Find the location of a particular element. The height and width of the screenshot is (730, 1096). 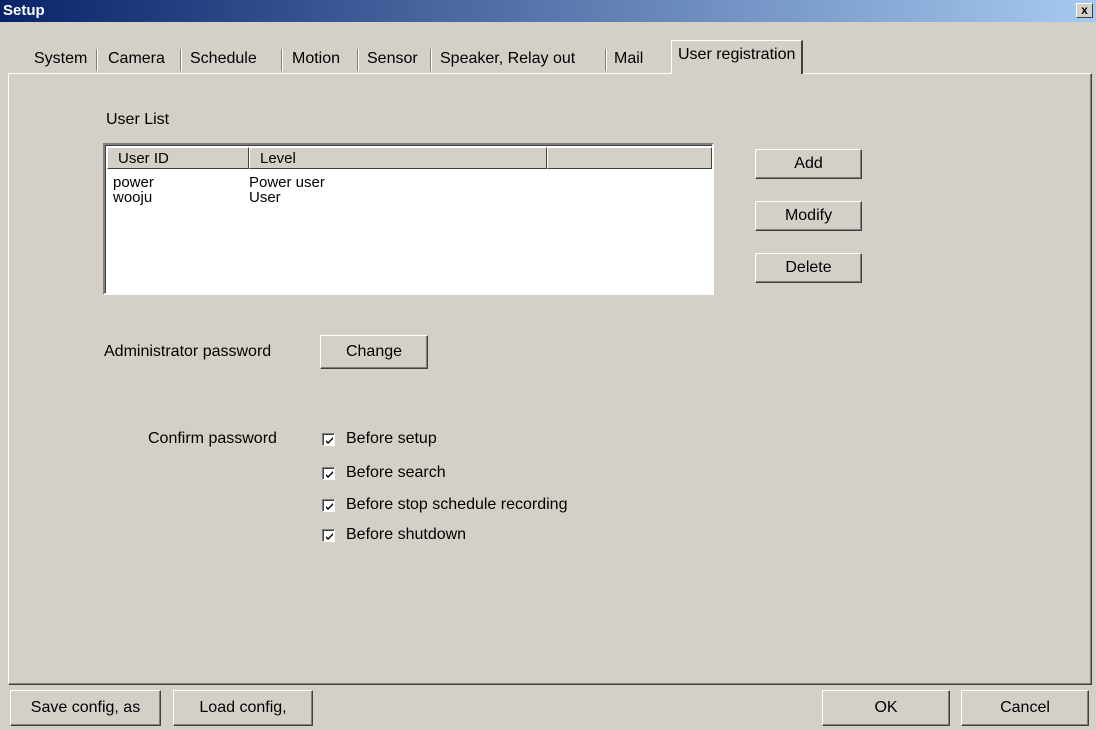

close-icon: x is located at coordinates (1084, 10).